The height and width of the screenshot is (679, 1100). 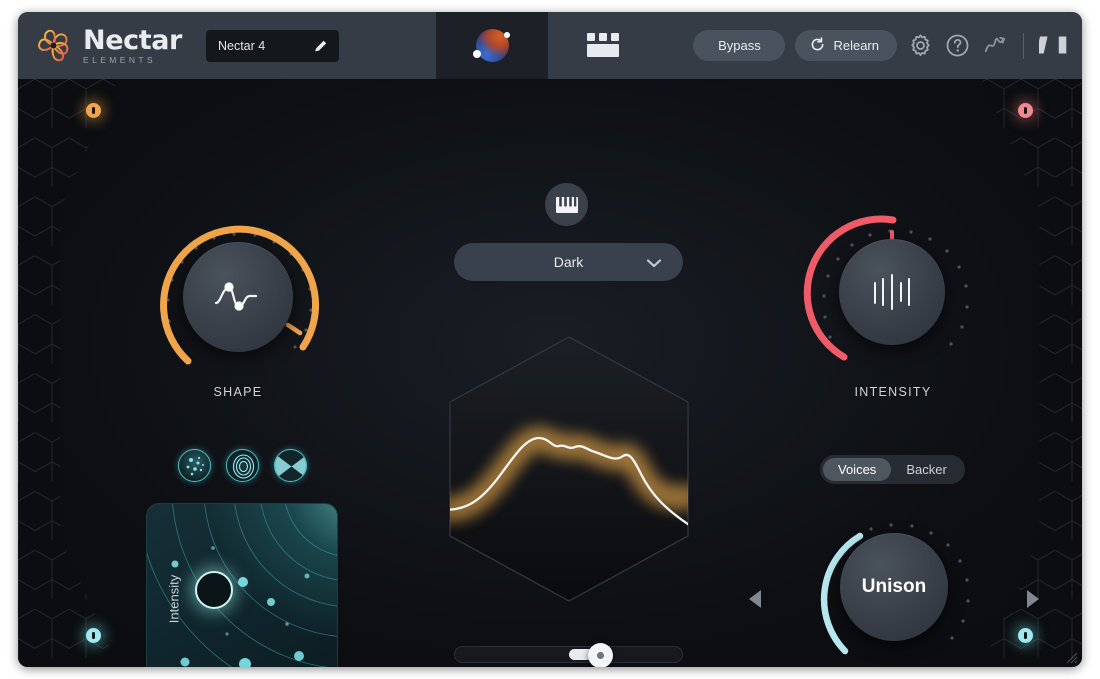 I want to click on voices-knob: Unison VOICES, so click(x=894, y=579).